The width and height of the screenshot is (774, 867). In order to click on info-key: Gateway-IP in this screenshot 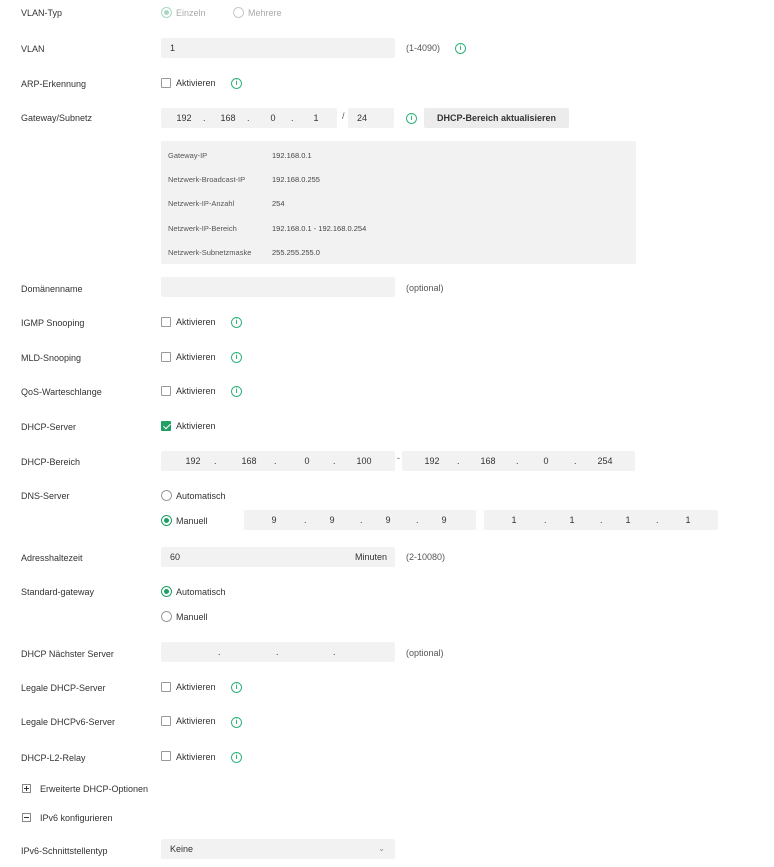, I will do `click(188, 155)`.